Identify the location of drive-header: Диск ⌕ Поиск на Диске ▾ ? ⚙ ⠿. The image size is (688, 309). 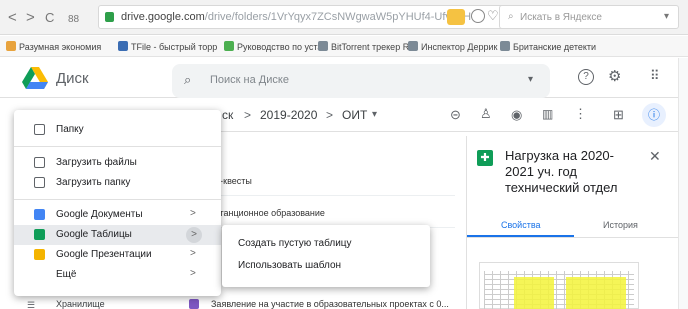
(344, 78).